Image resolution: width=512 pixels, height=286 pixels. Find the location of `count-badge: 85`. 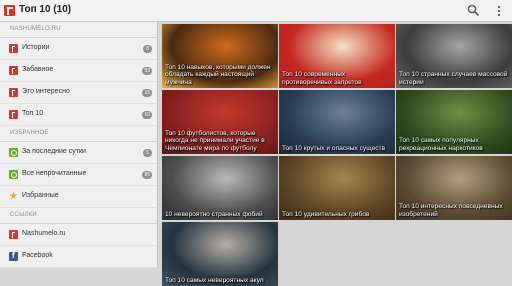

count-badge: 85 is located at coordinates (147, 175).